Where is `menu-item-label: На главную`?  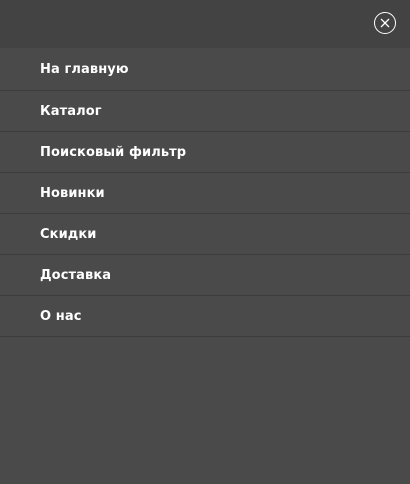
menu-item-label: На главную is located at coordinates (84, 69).